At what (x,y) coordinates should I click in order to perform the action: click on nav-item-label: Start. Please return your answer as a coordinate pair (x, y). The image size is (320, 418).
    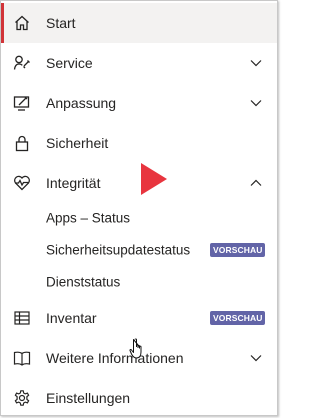
    Looking at the image, I should click on (61, 23).